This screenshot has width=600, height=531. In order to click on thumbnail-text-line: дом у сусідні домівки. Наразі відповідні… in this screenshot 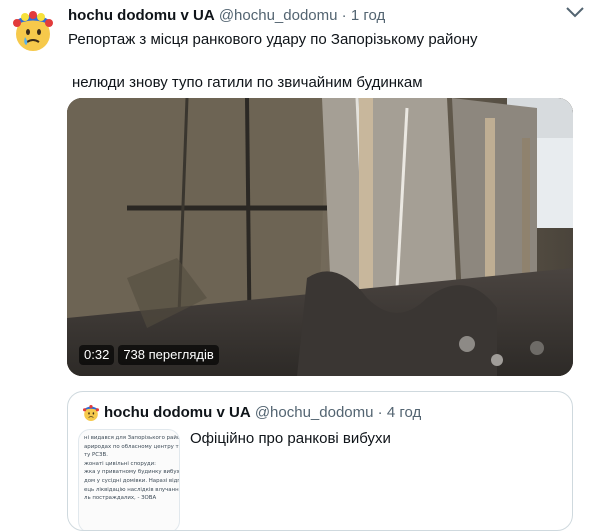, I will do `click(131, 480)`.